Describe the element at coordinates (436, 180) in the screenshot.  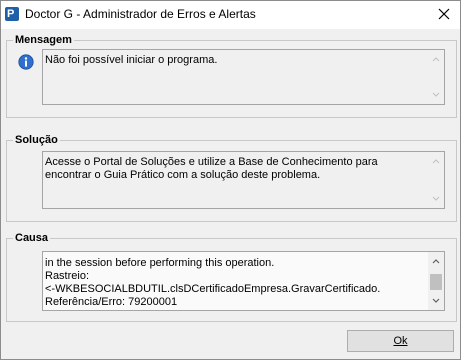
I see `solucao-scrollbar` at that location.